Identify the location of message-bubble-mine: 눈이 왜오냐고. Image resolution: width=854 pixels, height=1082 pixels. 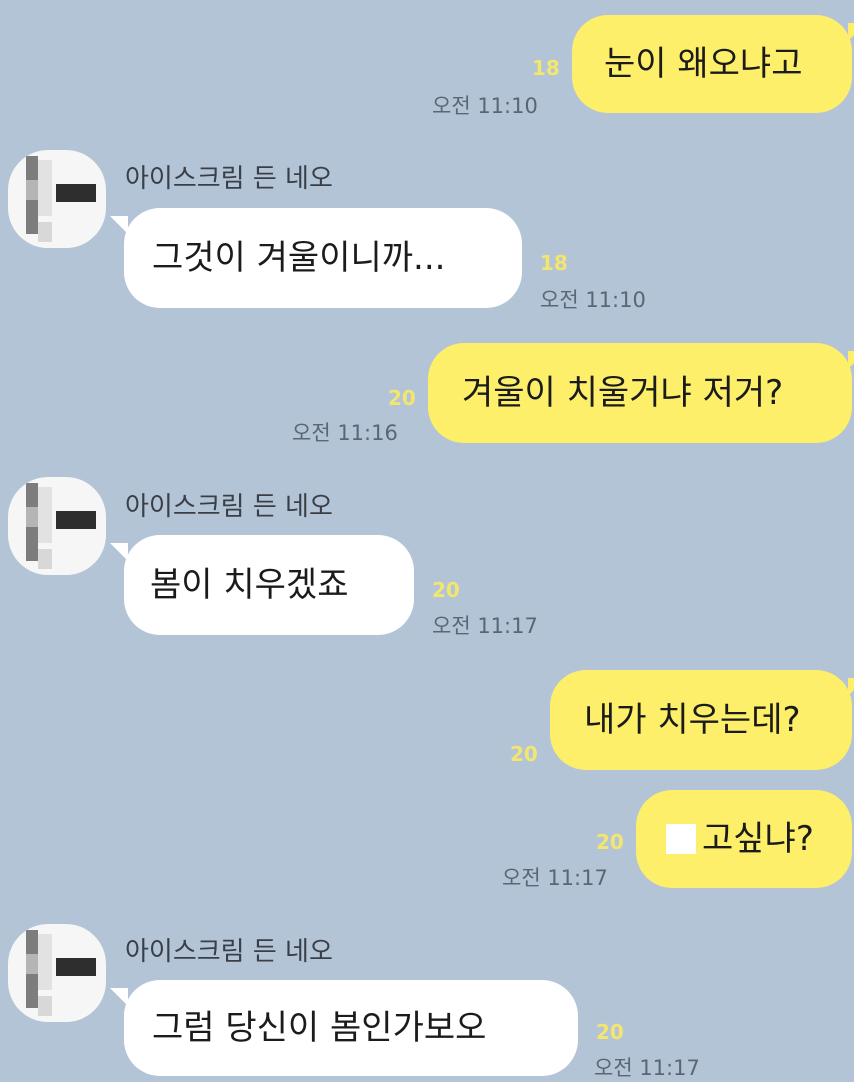
(713, 64).